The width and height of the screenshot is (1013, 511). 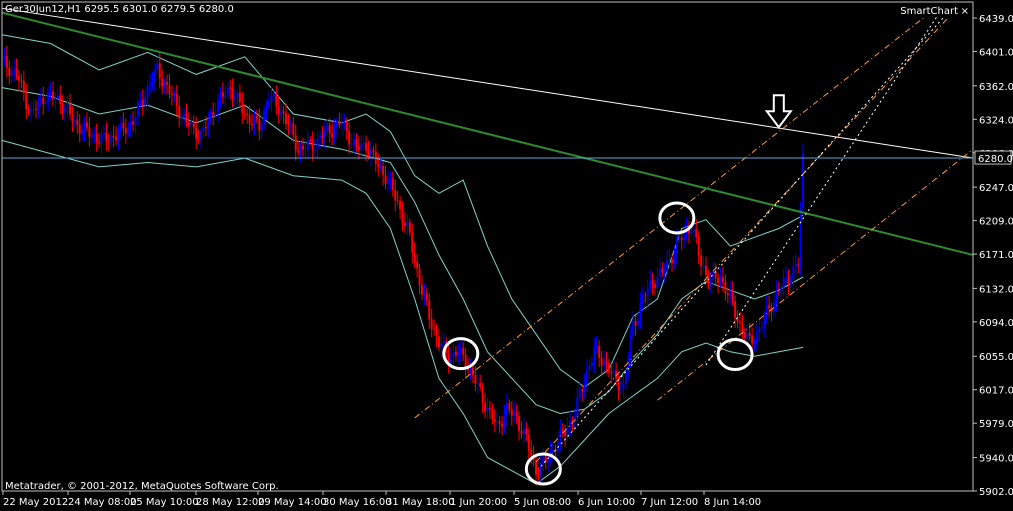 What do you see at coordinates (929, 11) in the screenshot?
I see `smartchart-label: SmartChart` at bounding box center [929, 11].